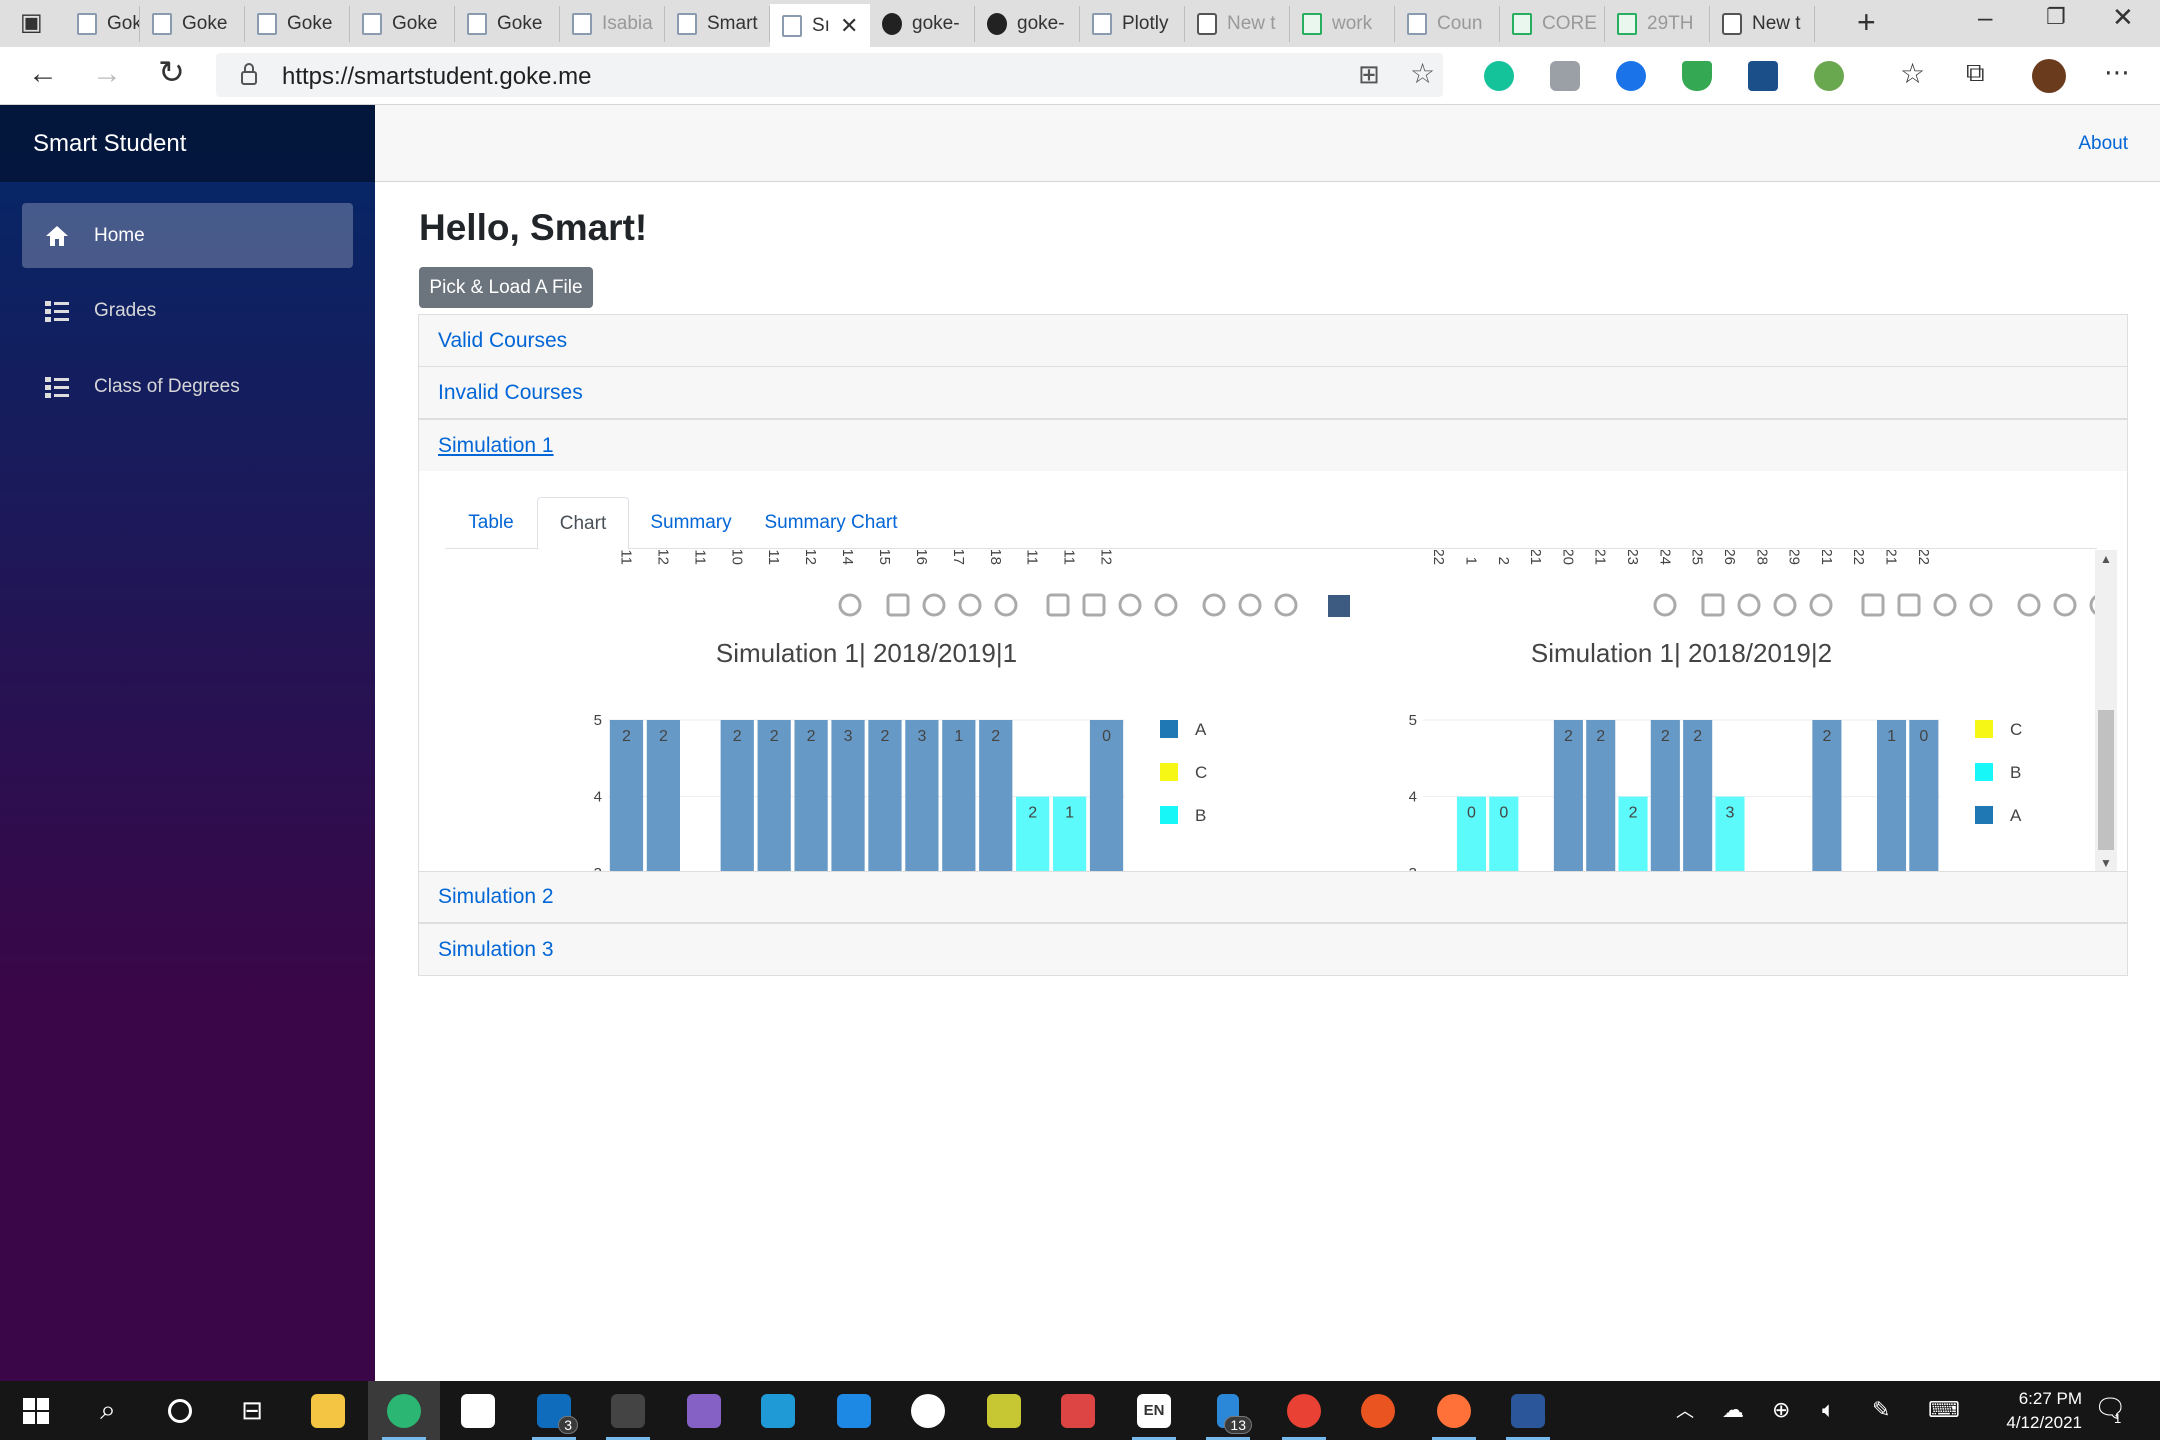 This screenshot has width=2160, height=1440. I want to click on language-app-icon: EN, so click(1154, 1410).